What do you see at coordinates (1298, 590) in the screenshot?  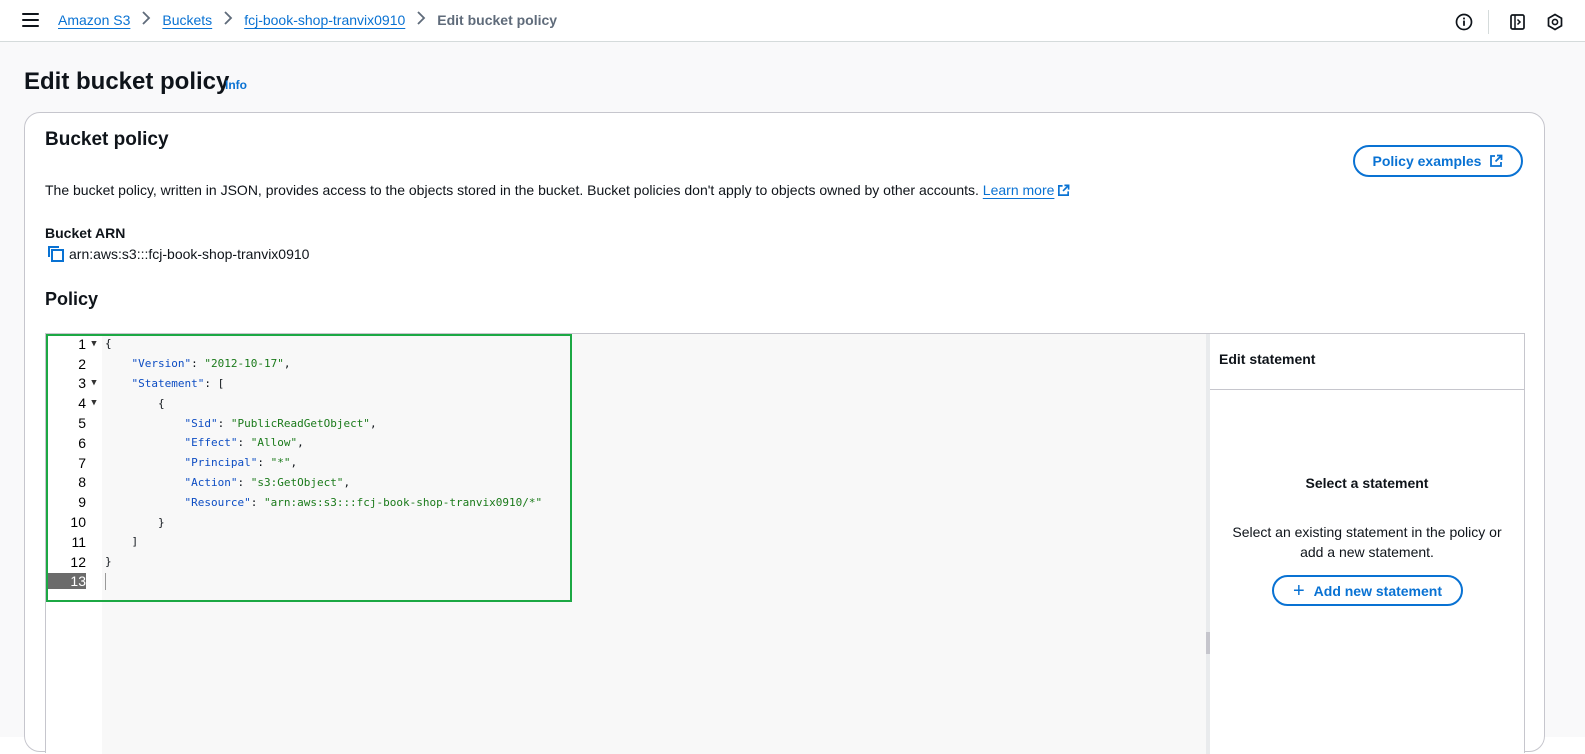 I see `plus-icon: +` at bounding box center [1298, 590].